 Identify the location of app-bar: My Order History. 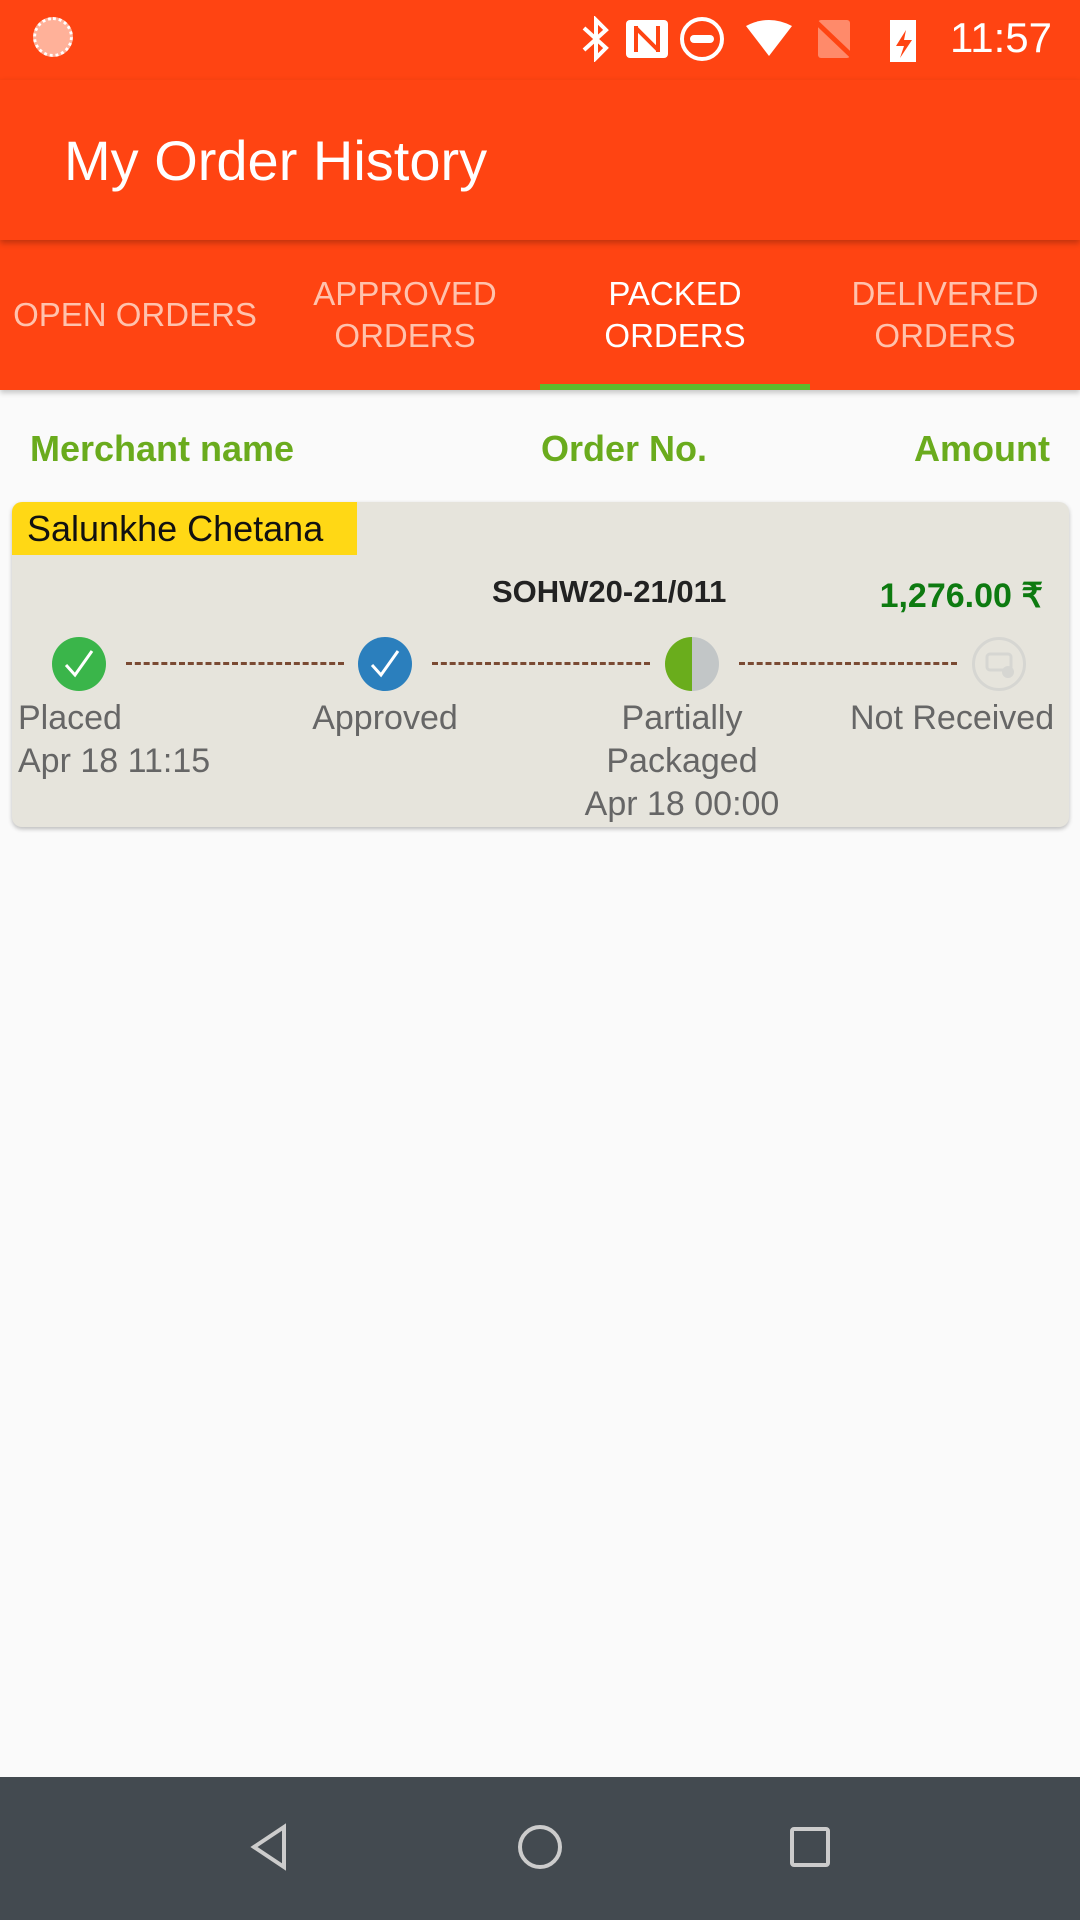
(540, 160).